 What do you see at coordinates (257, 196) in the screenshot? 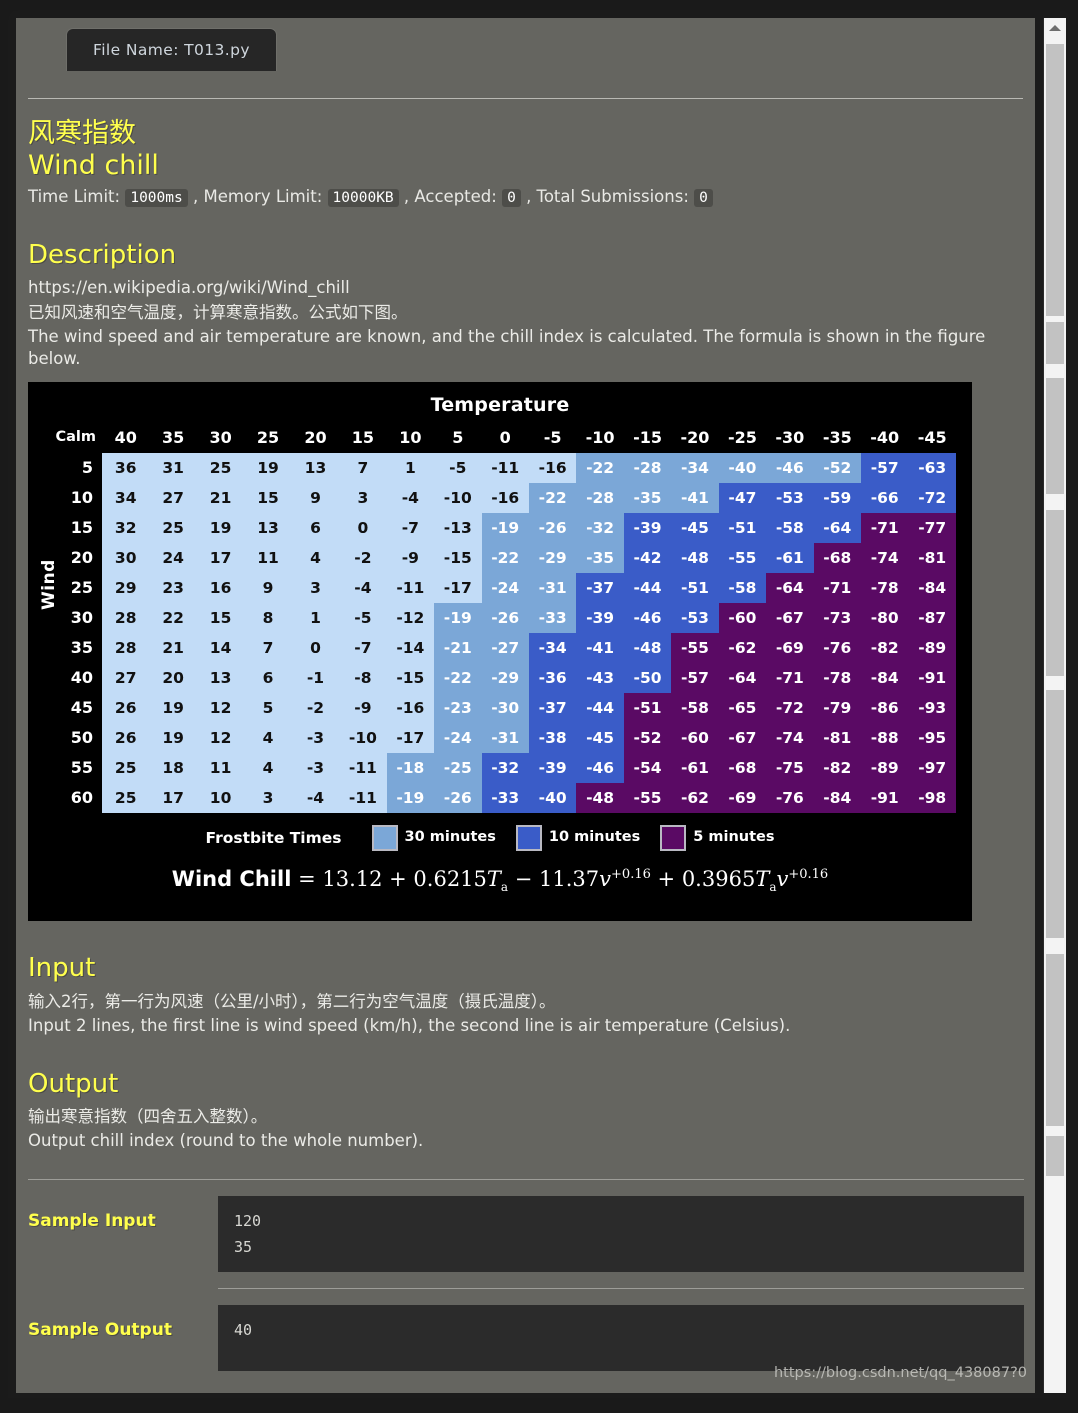
I see `memory-limit-label: , Memory Limit:` at bounding box center [257, 196].